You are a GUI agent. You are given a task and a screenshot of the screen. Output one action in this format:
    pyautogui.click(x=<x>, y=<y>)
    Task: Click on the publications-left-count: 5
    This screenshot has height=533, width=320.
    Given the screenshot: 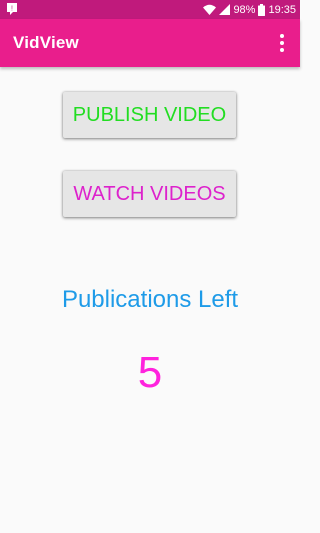 What is the action you would take?
    pyautogui.click(x=150, y=372)
    